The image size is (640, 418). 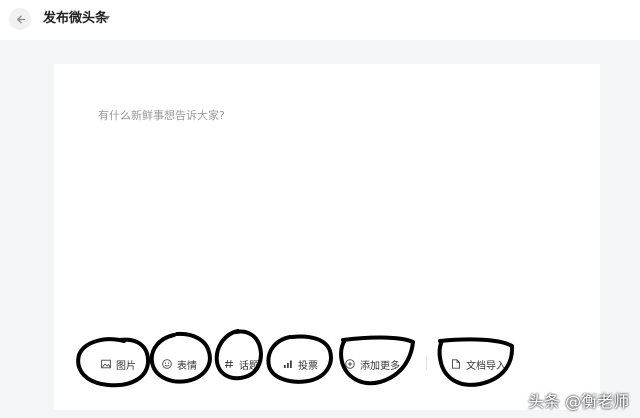 What do you see at coordinates (126, 366) in the screenshot?
I see `image-label: 图片` at bounding box center [126, 366].